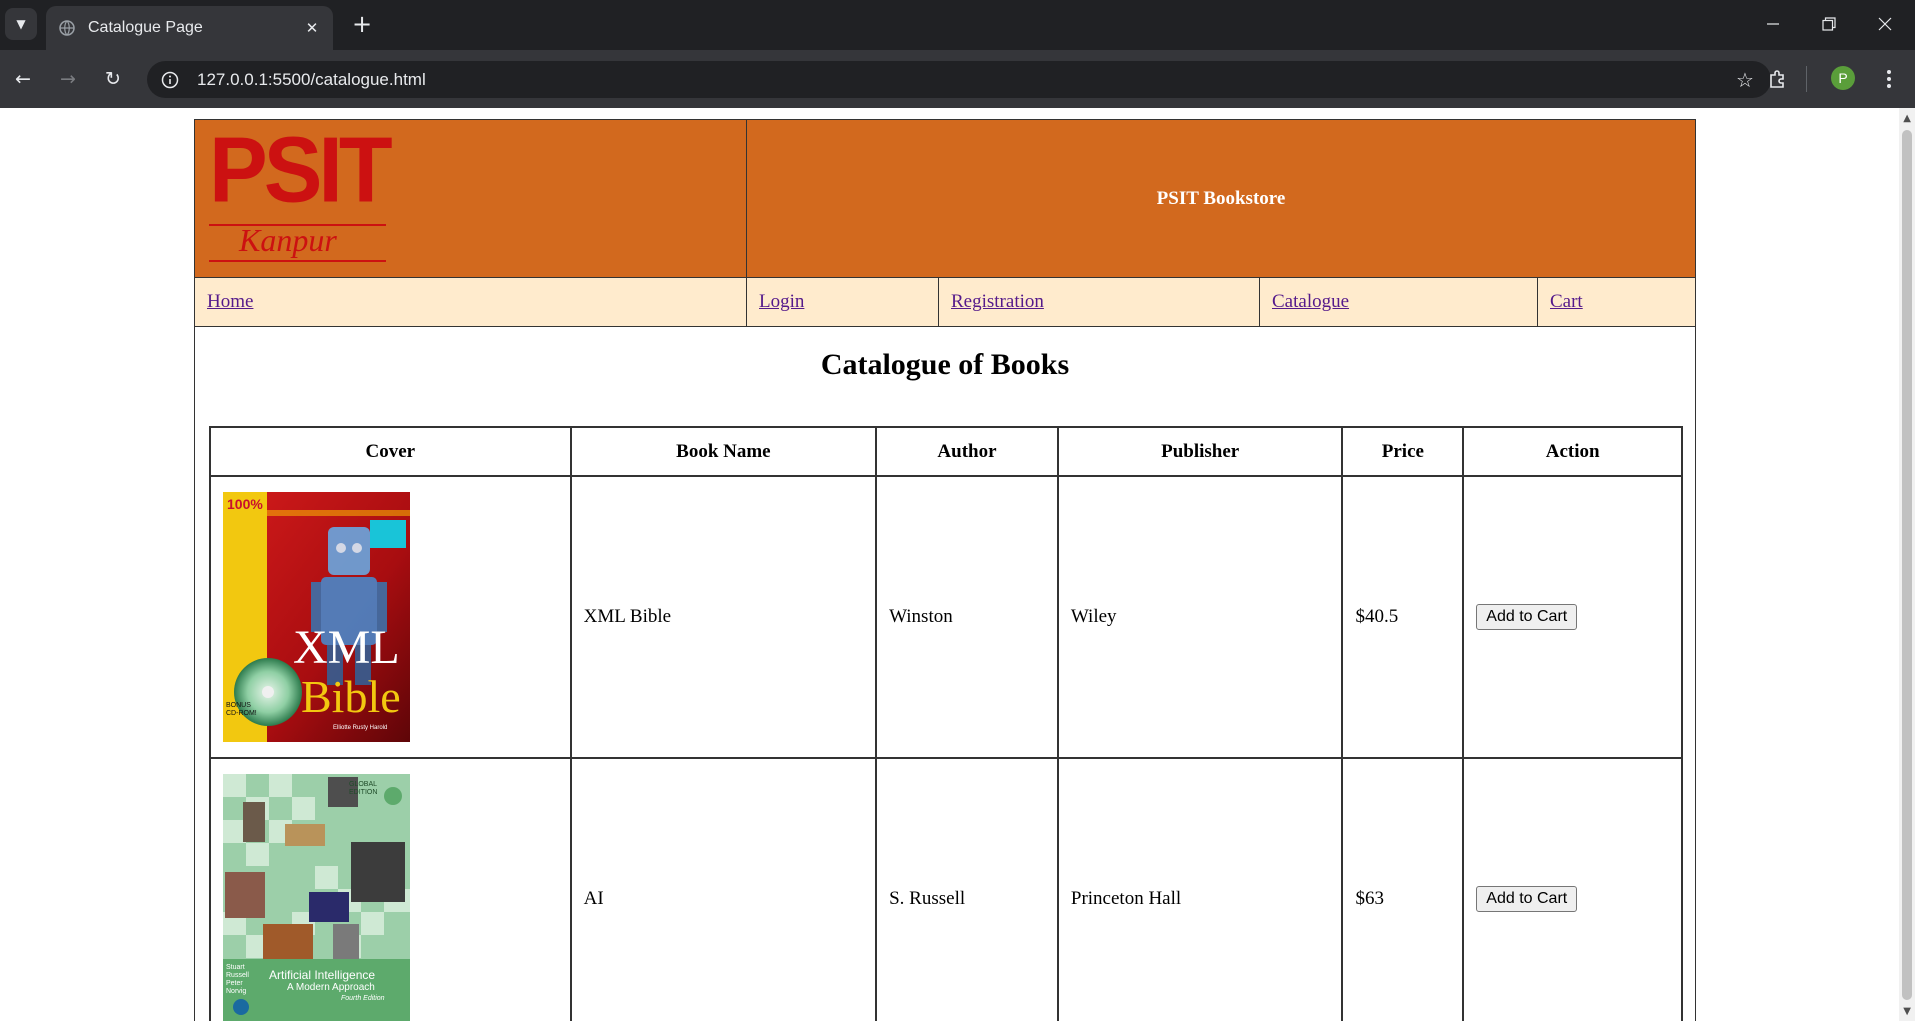 This screenshot has height=1021, width=1915. I want to click on nav-cell-catalogue: Catalogue, so click(1399, 302).